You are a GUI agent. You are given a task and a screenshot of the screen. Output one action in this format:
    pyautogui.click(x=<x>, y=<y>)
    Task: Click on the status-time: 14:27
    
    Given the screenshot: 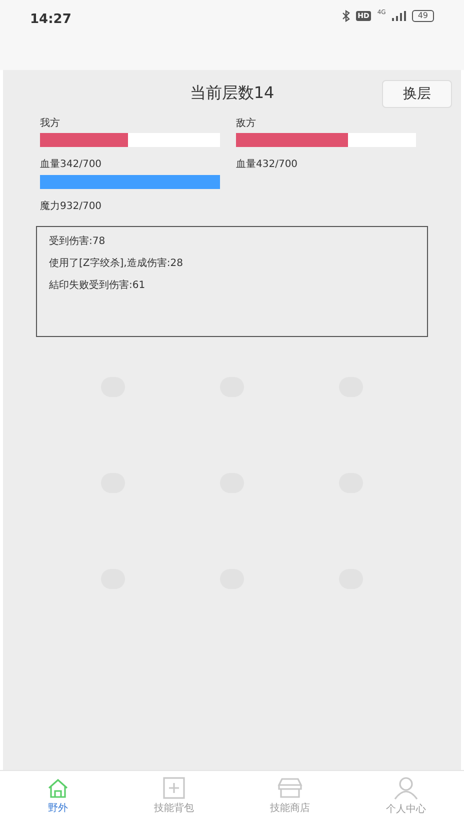 What is the action you would take?
    pyautogui.click(x=51, y=20)
    